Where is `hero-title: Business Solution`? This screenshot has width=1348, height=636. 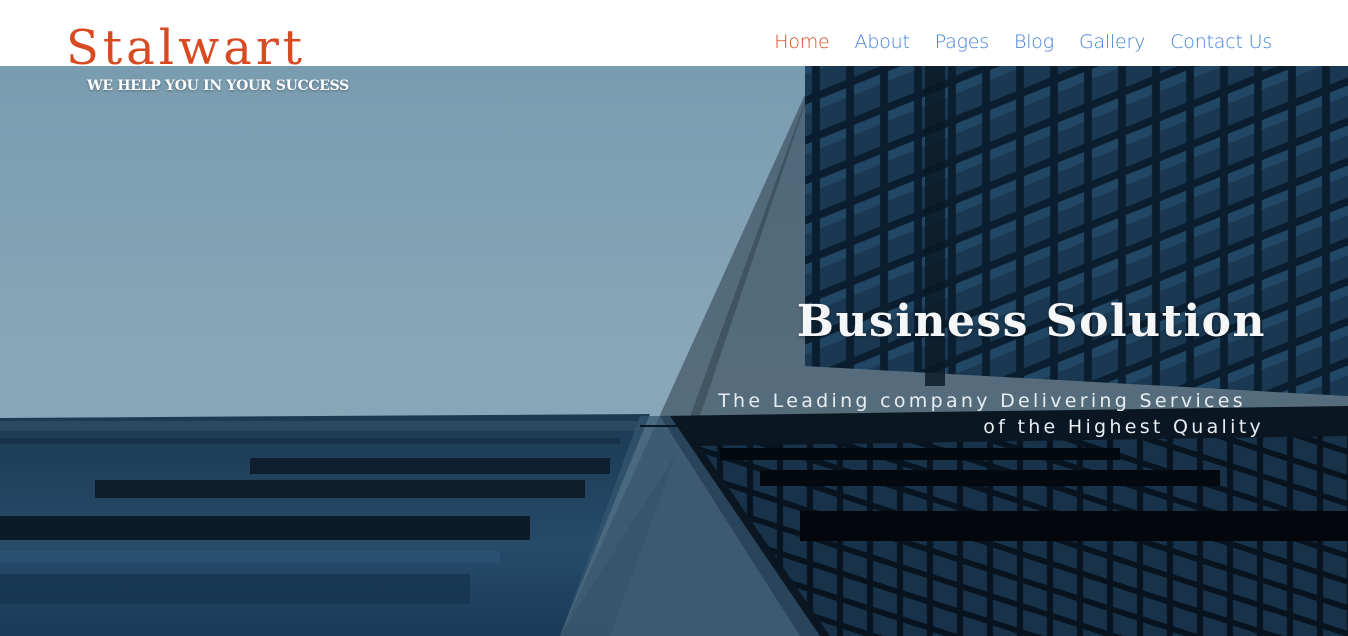
hero-title: Business Solution is located at coordinates (1031, 321).